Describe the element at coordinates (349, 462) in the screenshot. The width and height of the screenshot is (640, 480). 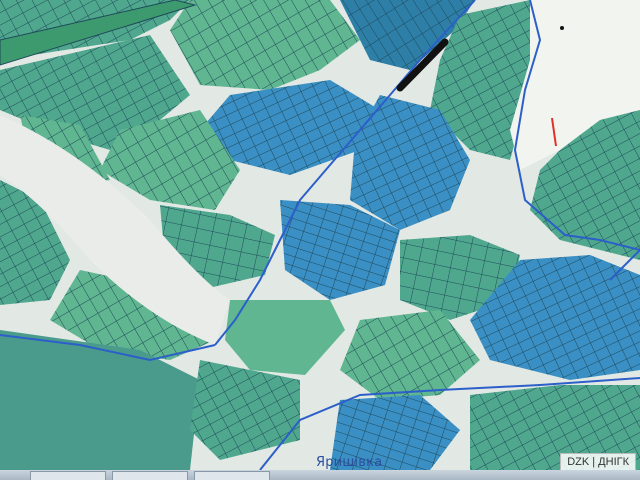
I see `place-label: Яришівка` at that location.